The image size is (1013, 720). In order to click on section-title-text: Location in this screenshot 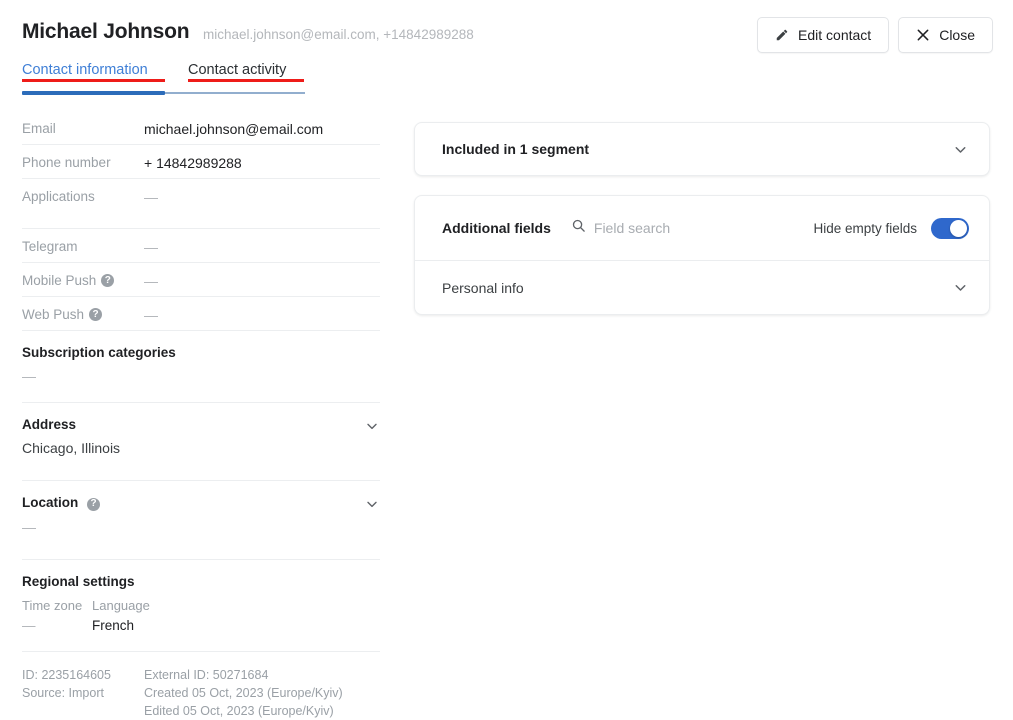, I will do `click(50, 502)`.